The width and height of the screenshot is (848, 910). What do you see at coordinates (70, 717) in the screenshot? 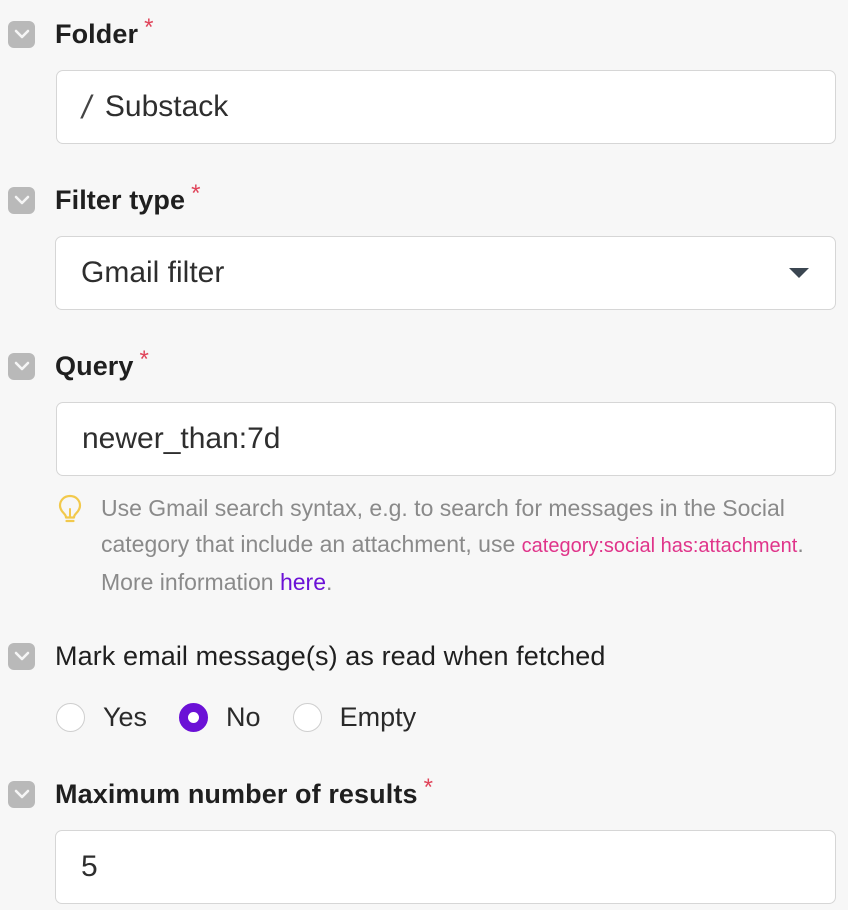
I see `radio-yes-circle` at bounding box center [70, 717].